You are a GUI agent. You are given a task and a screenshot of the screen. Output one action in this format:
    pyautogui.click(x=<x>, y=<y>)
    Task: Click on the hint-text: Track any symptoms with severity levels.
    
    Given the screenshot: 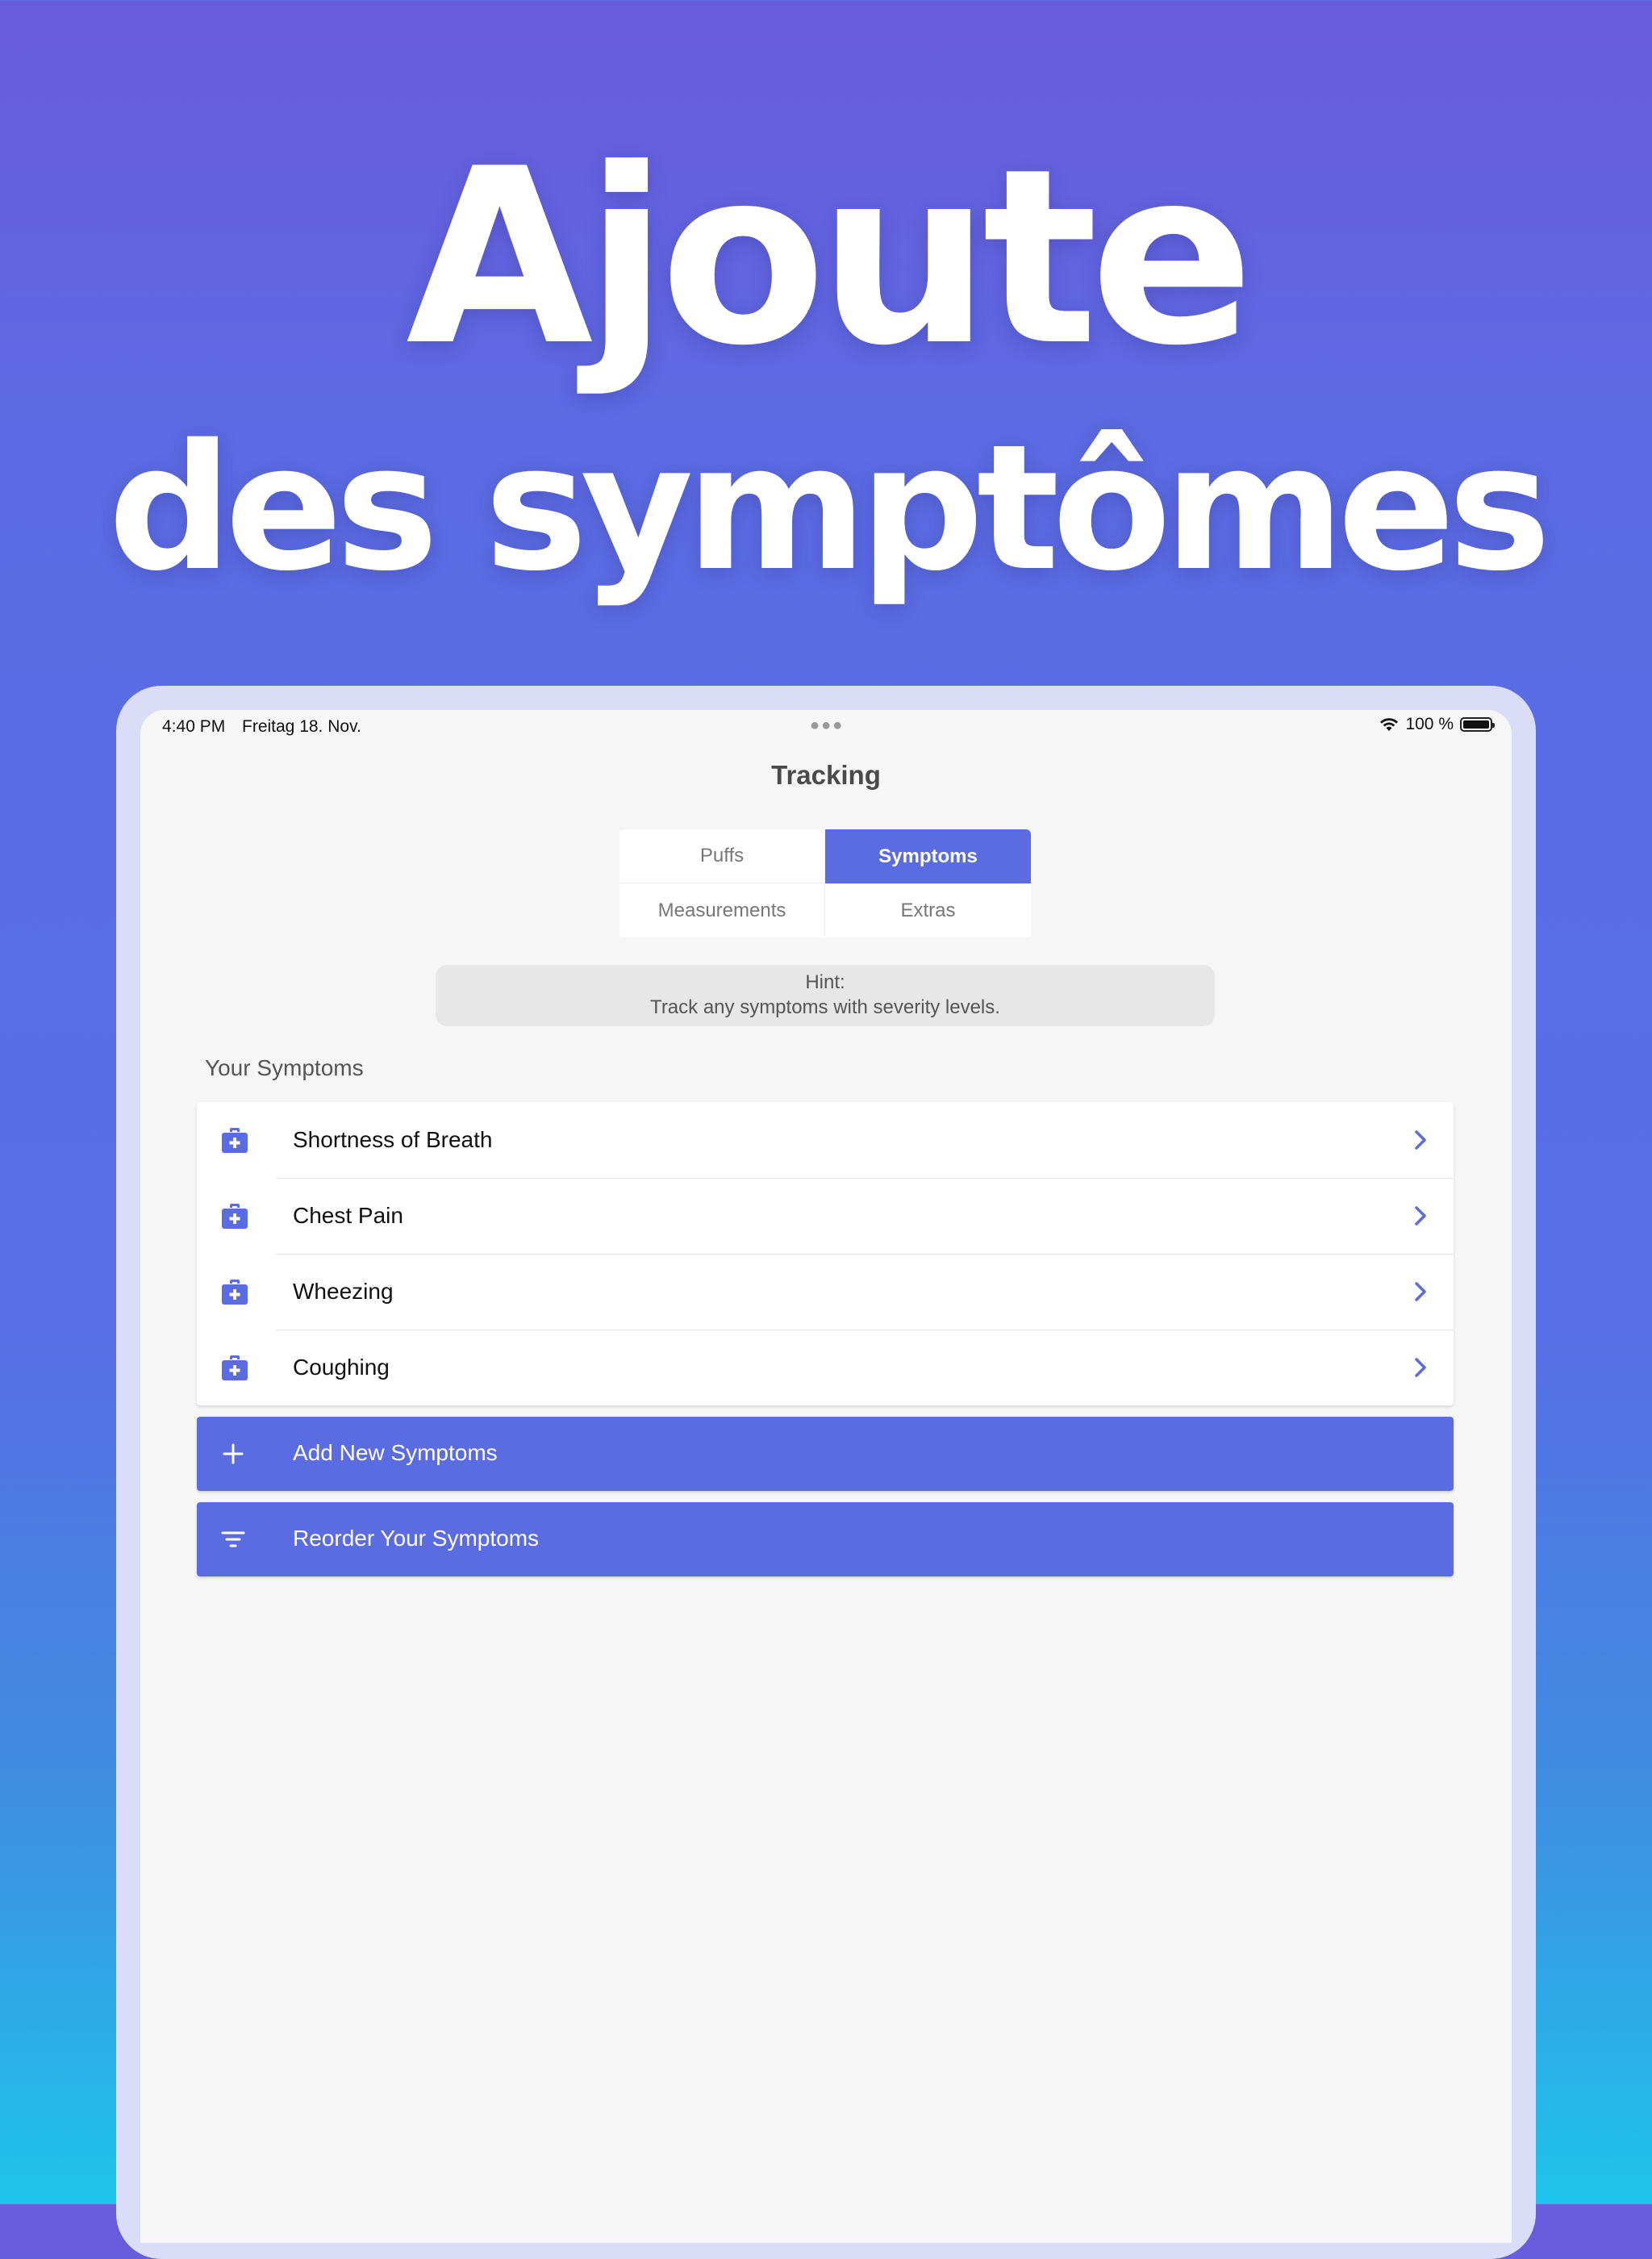 What is the action you would take?
    pyautogui.click(x=825, y=1007)
    